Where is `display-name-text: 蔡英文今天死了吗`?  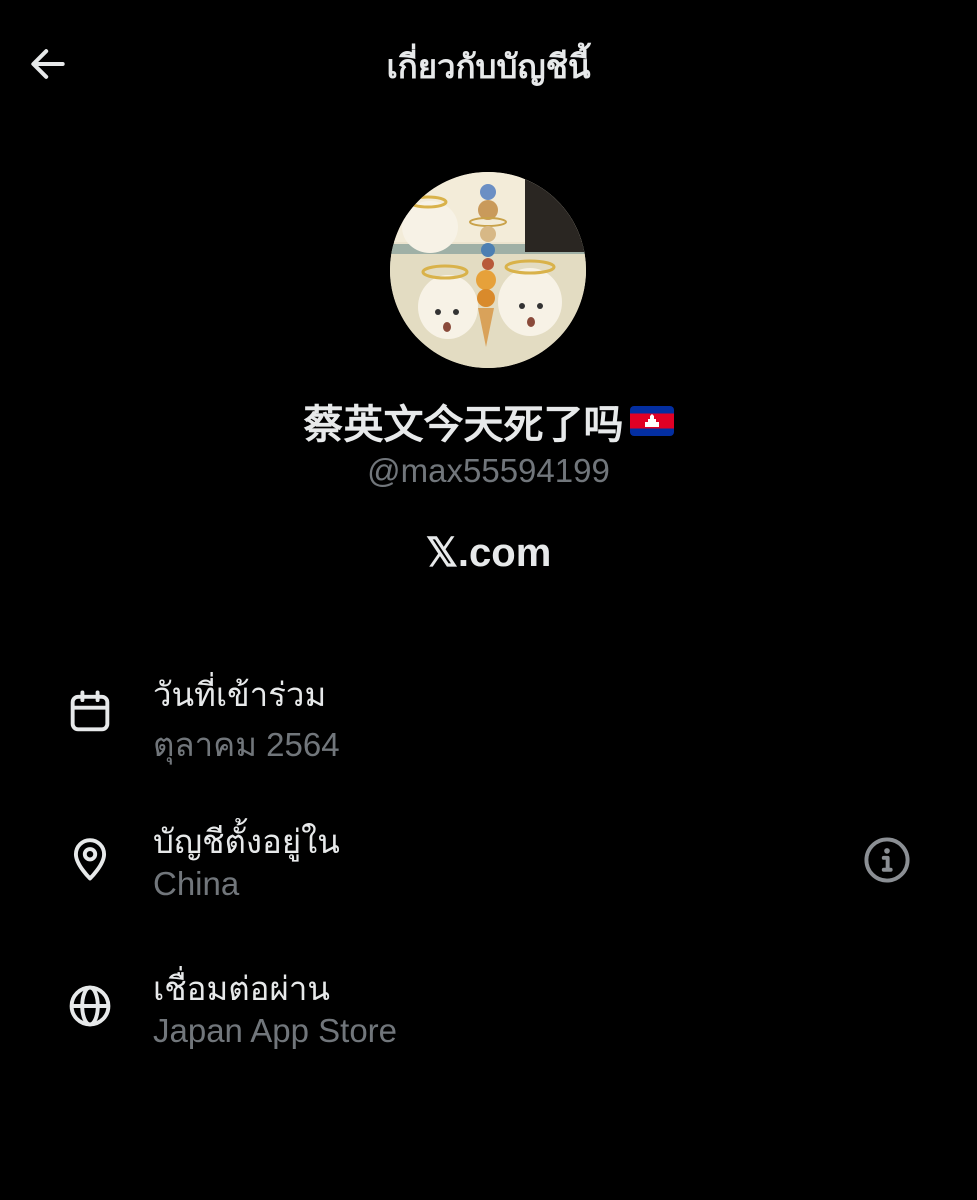 display-name-text: 蔡英文今天死了吗 is located at coordinates (463, 425).